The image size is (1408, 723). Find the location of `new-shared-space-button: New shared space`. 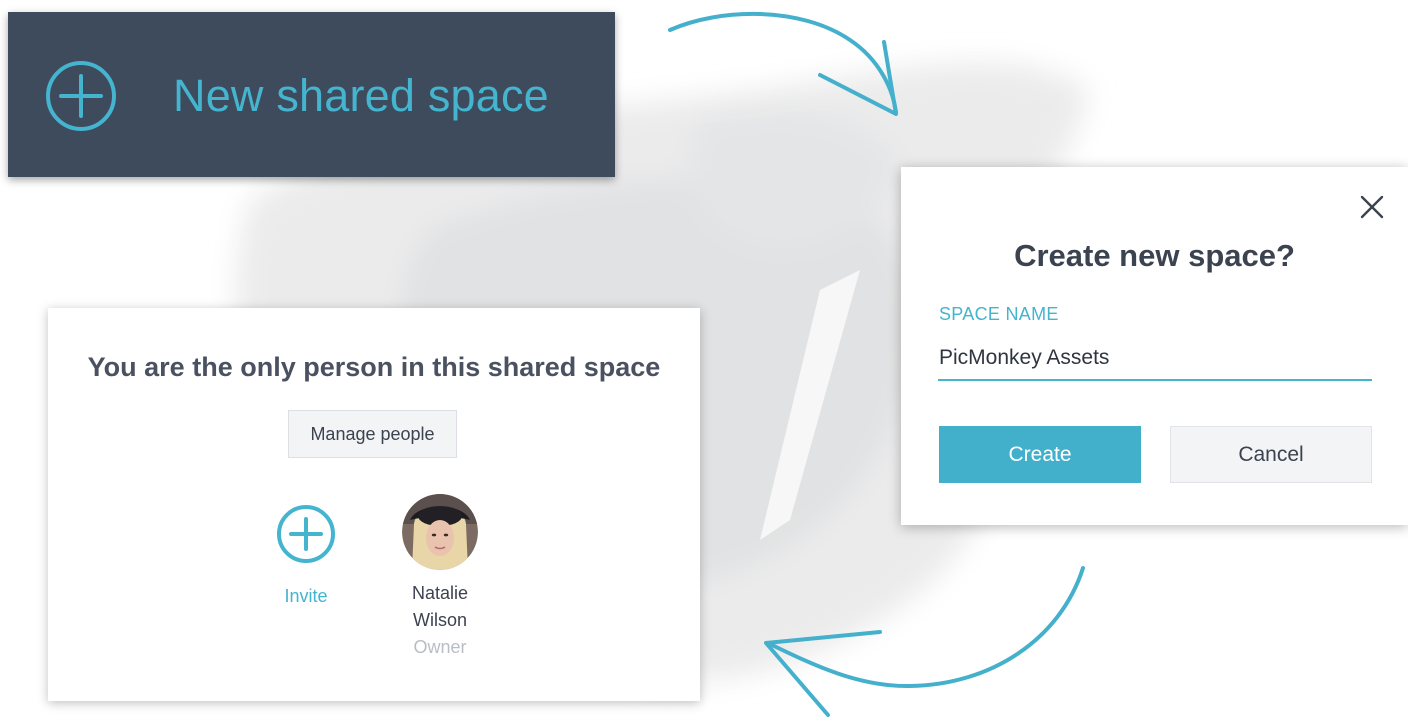

new-shared-space-button: New shared space is located at coordinates (311, 94).